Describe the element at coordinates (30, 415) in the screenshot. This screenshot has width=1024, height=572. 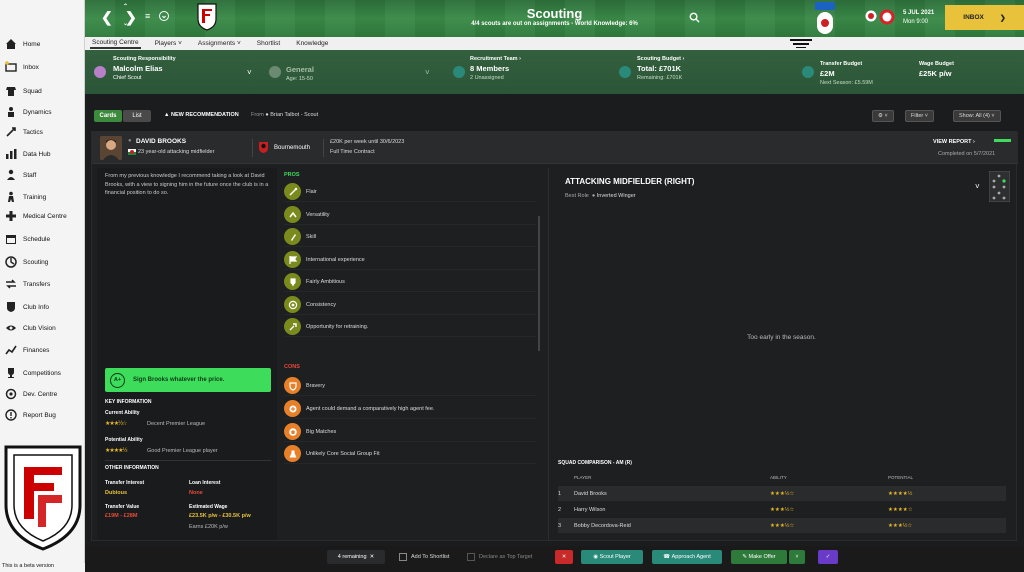
I see `sidebar-item-report-bug: Report Bug` at that location.